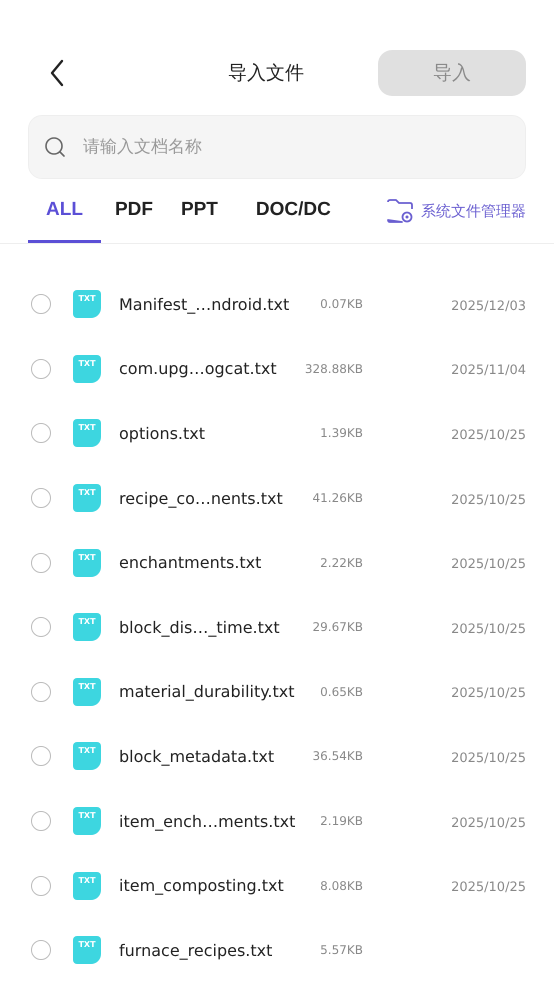  I want to click on file-size: 2.19KB, so click(341, 821).